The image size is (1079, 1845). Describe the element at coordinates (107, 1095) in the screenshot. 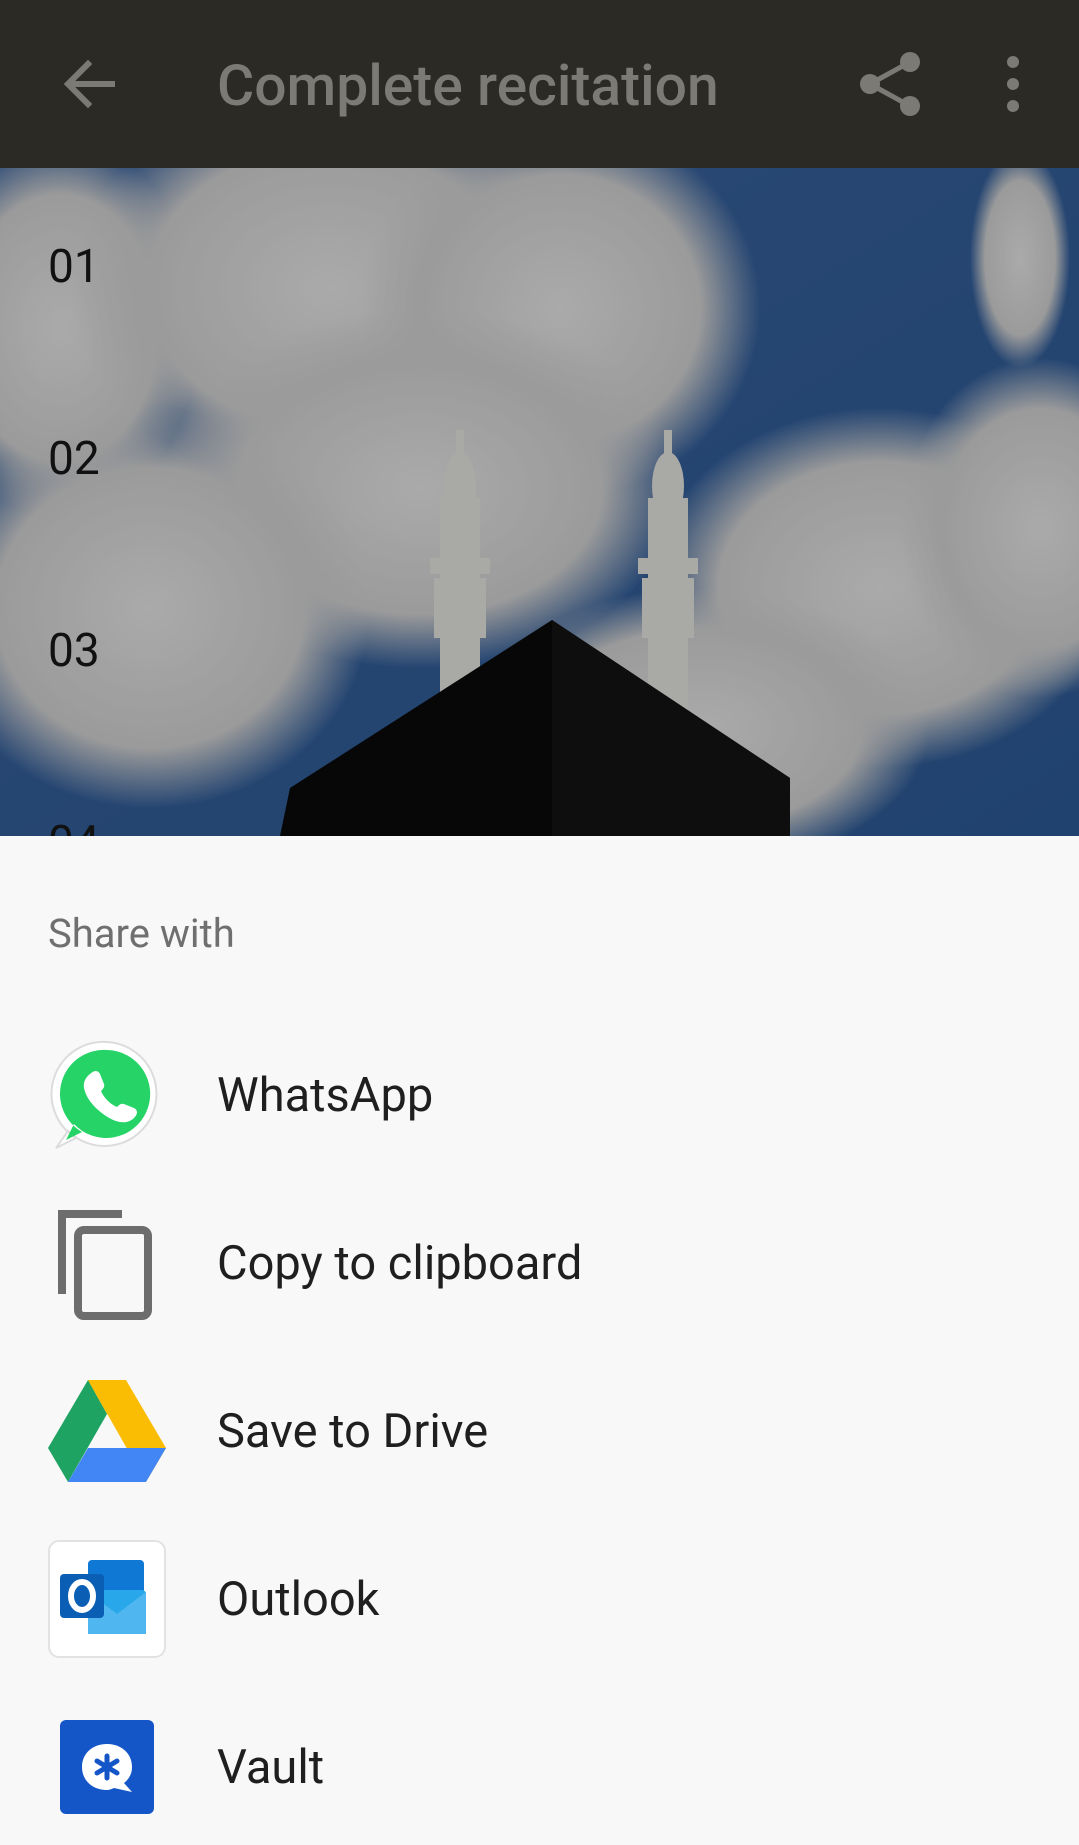

I see `whatsapp-icon` at that location.